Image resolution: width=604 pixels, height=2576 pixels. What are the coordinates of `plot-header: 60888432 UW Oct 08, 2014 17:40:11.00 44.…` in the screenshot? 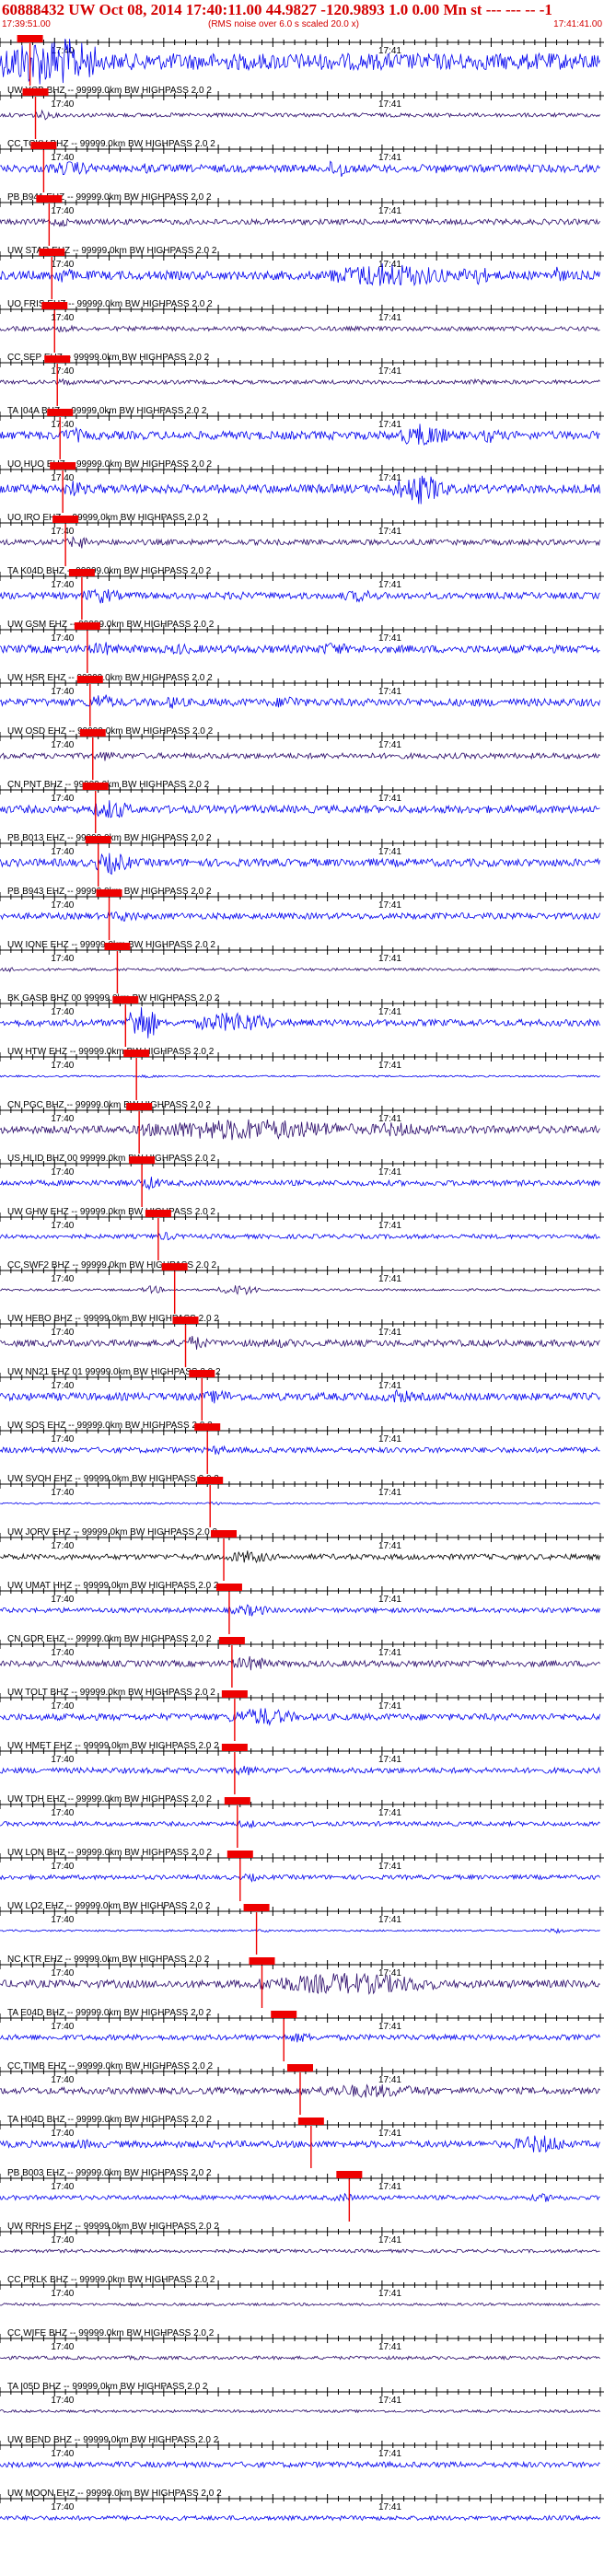 It's located at (302, 15).